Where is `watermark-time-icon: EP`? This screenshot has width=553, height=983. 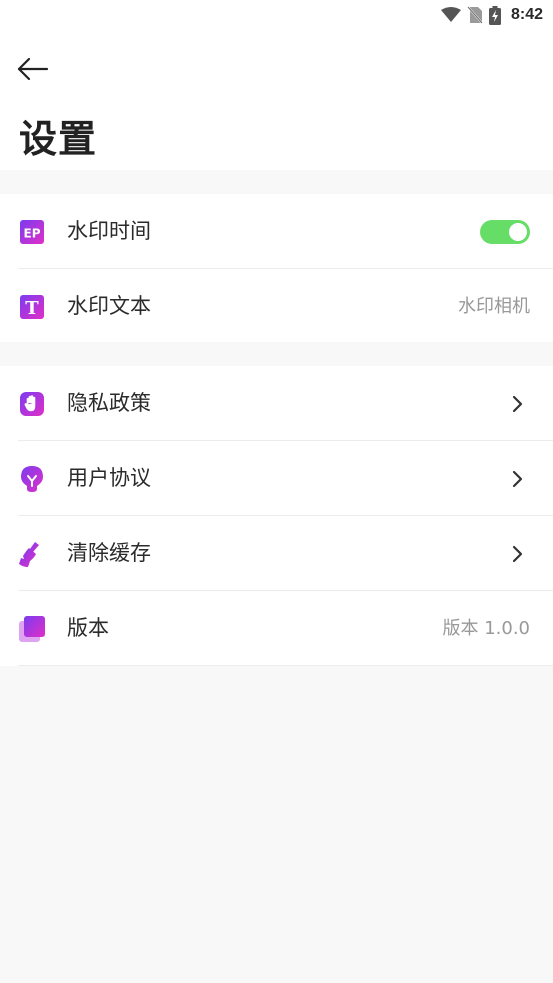
watermark-time-icon: EP is located at coordinates (32, 232).